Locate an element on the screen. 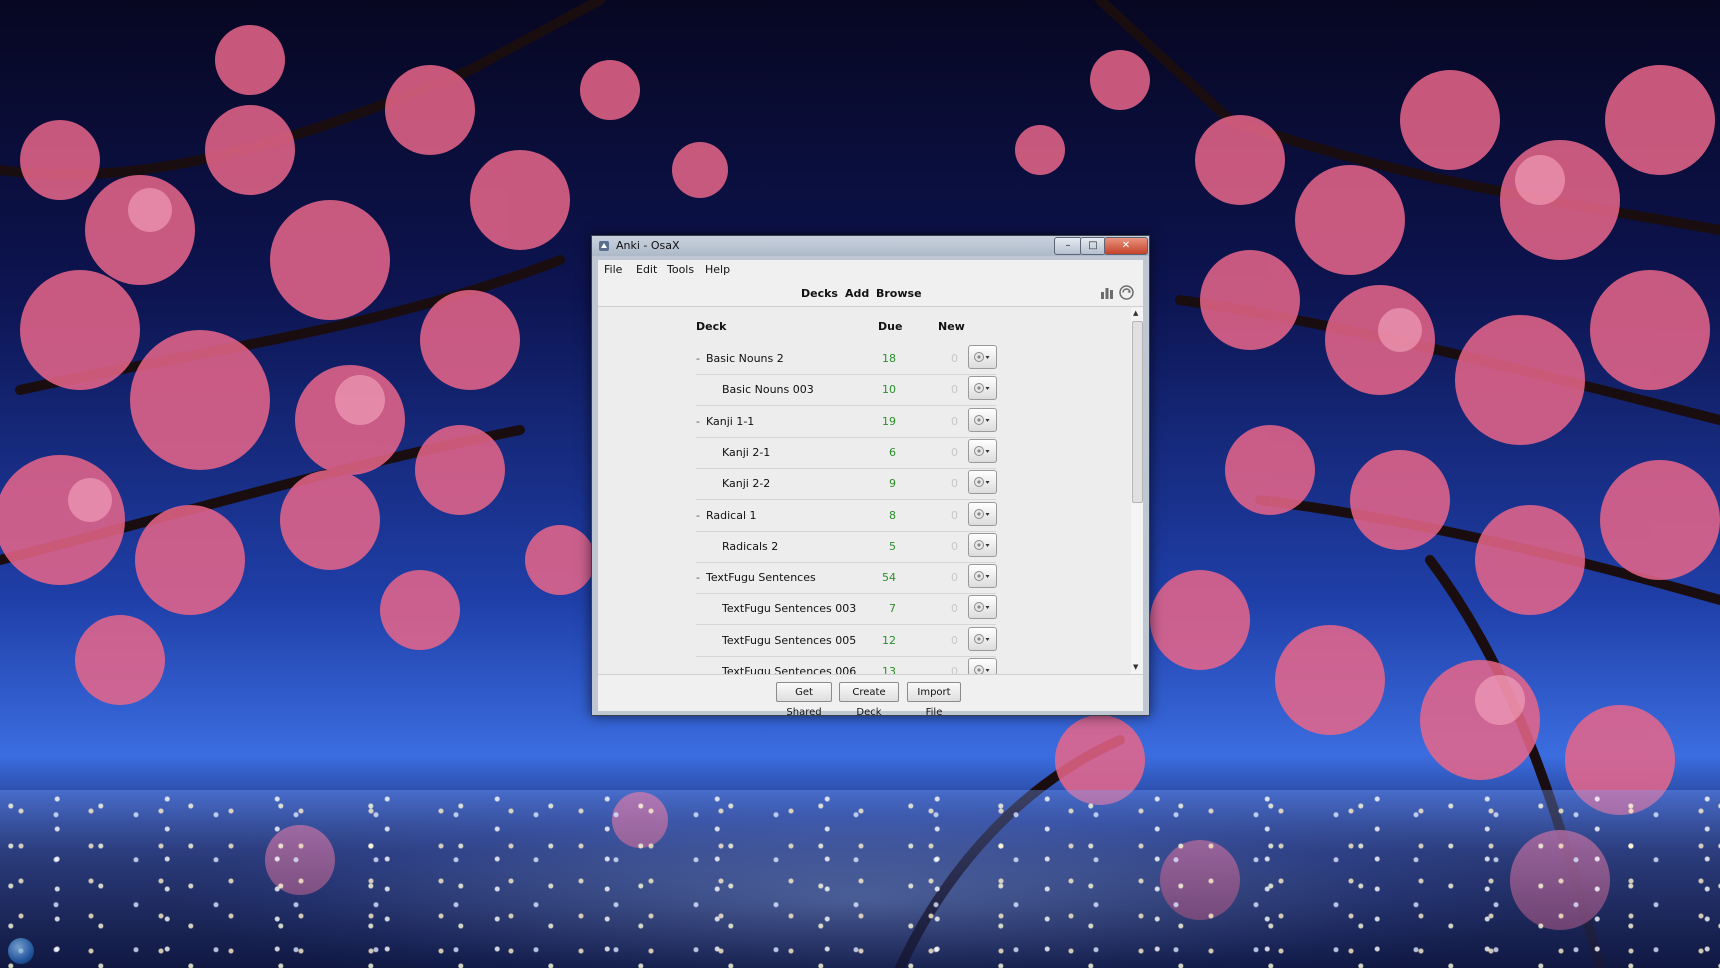  menu-file: File is located at coordinates (613, 269).